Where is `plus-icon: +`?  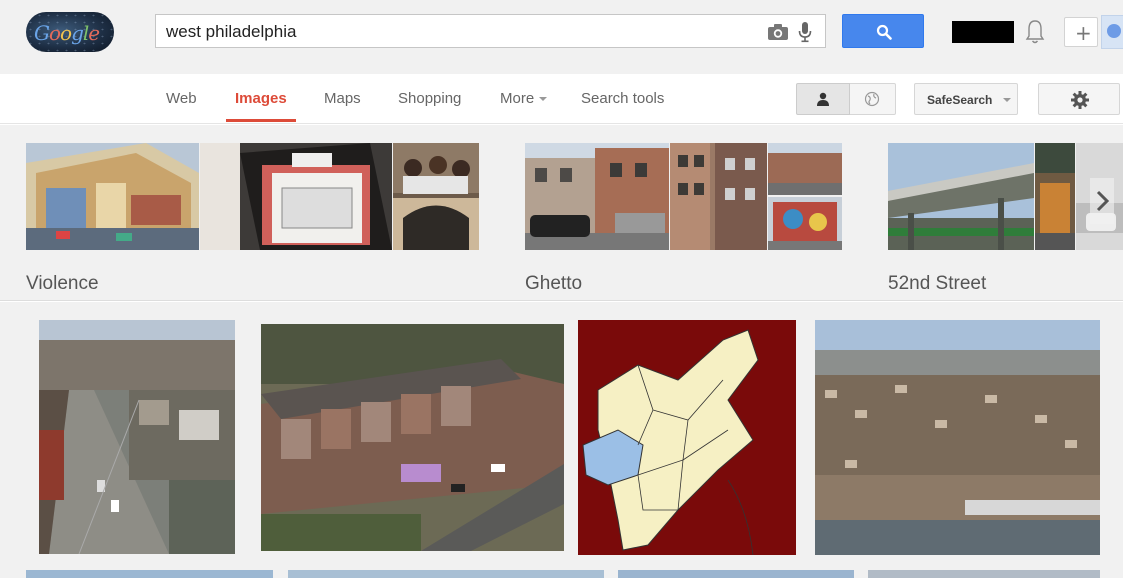 plus-icon: + is located at coordinates (1083, 33).